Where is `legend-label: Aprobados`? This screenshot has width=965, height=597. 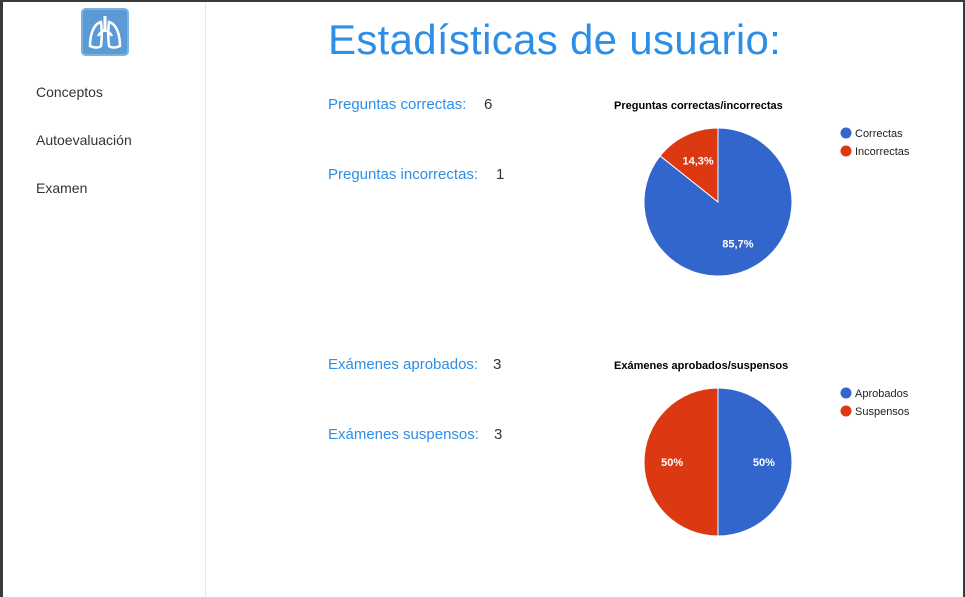
legend-label: Aprobados is located at coordinates (882, 394).